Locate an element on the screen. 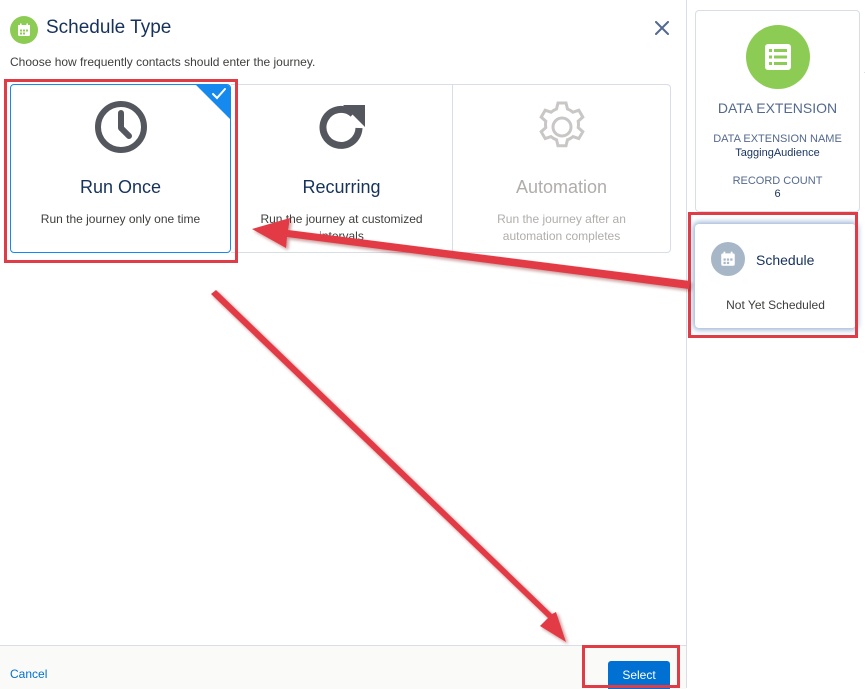  refresh-icon is located at coordinates (341, 129).